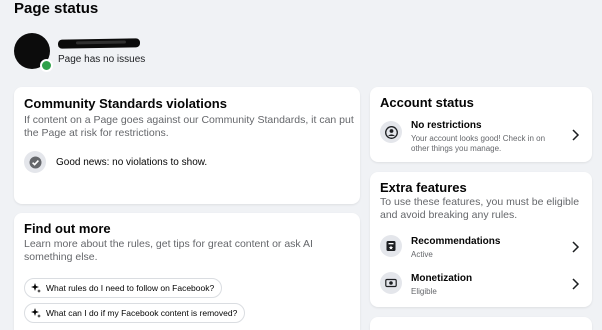 This screenshot has width=602, height=330. What do you see at coordinates (67, 228) in the screenshot?
I see `find-out-more-title: Find out more` at bounding box center [67, 228].